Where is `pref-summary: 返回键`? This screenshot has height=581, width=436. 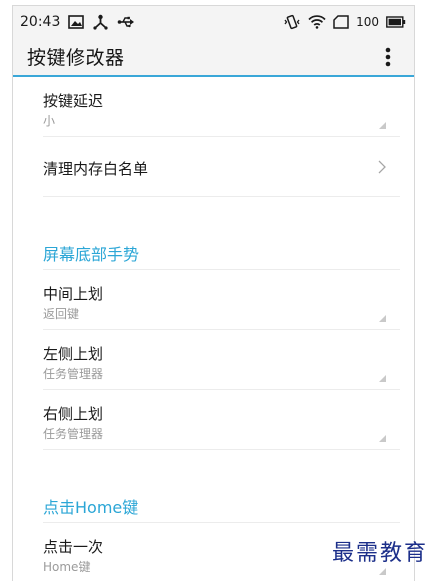 pref-summary: 返回键 is located at coordinates (61, 314).